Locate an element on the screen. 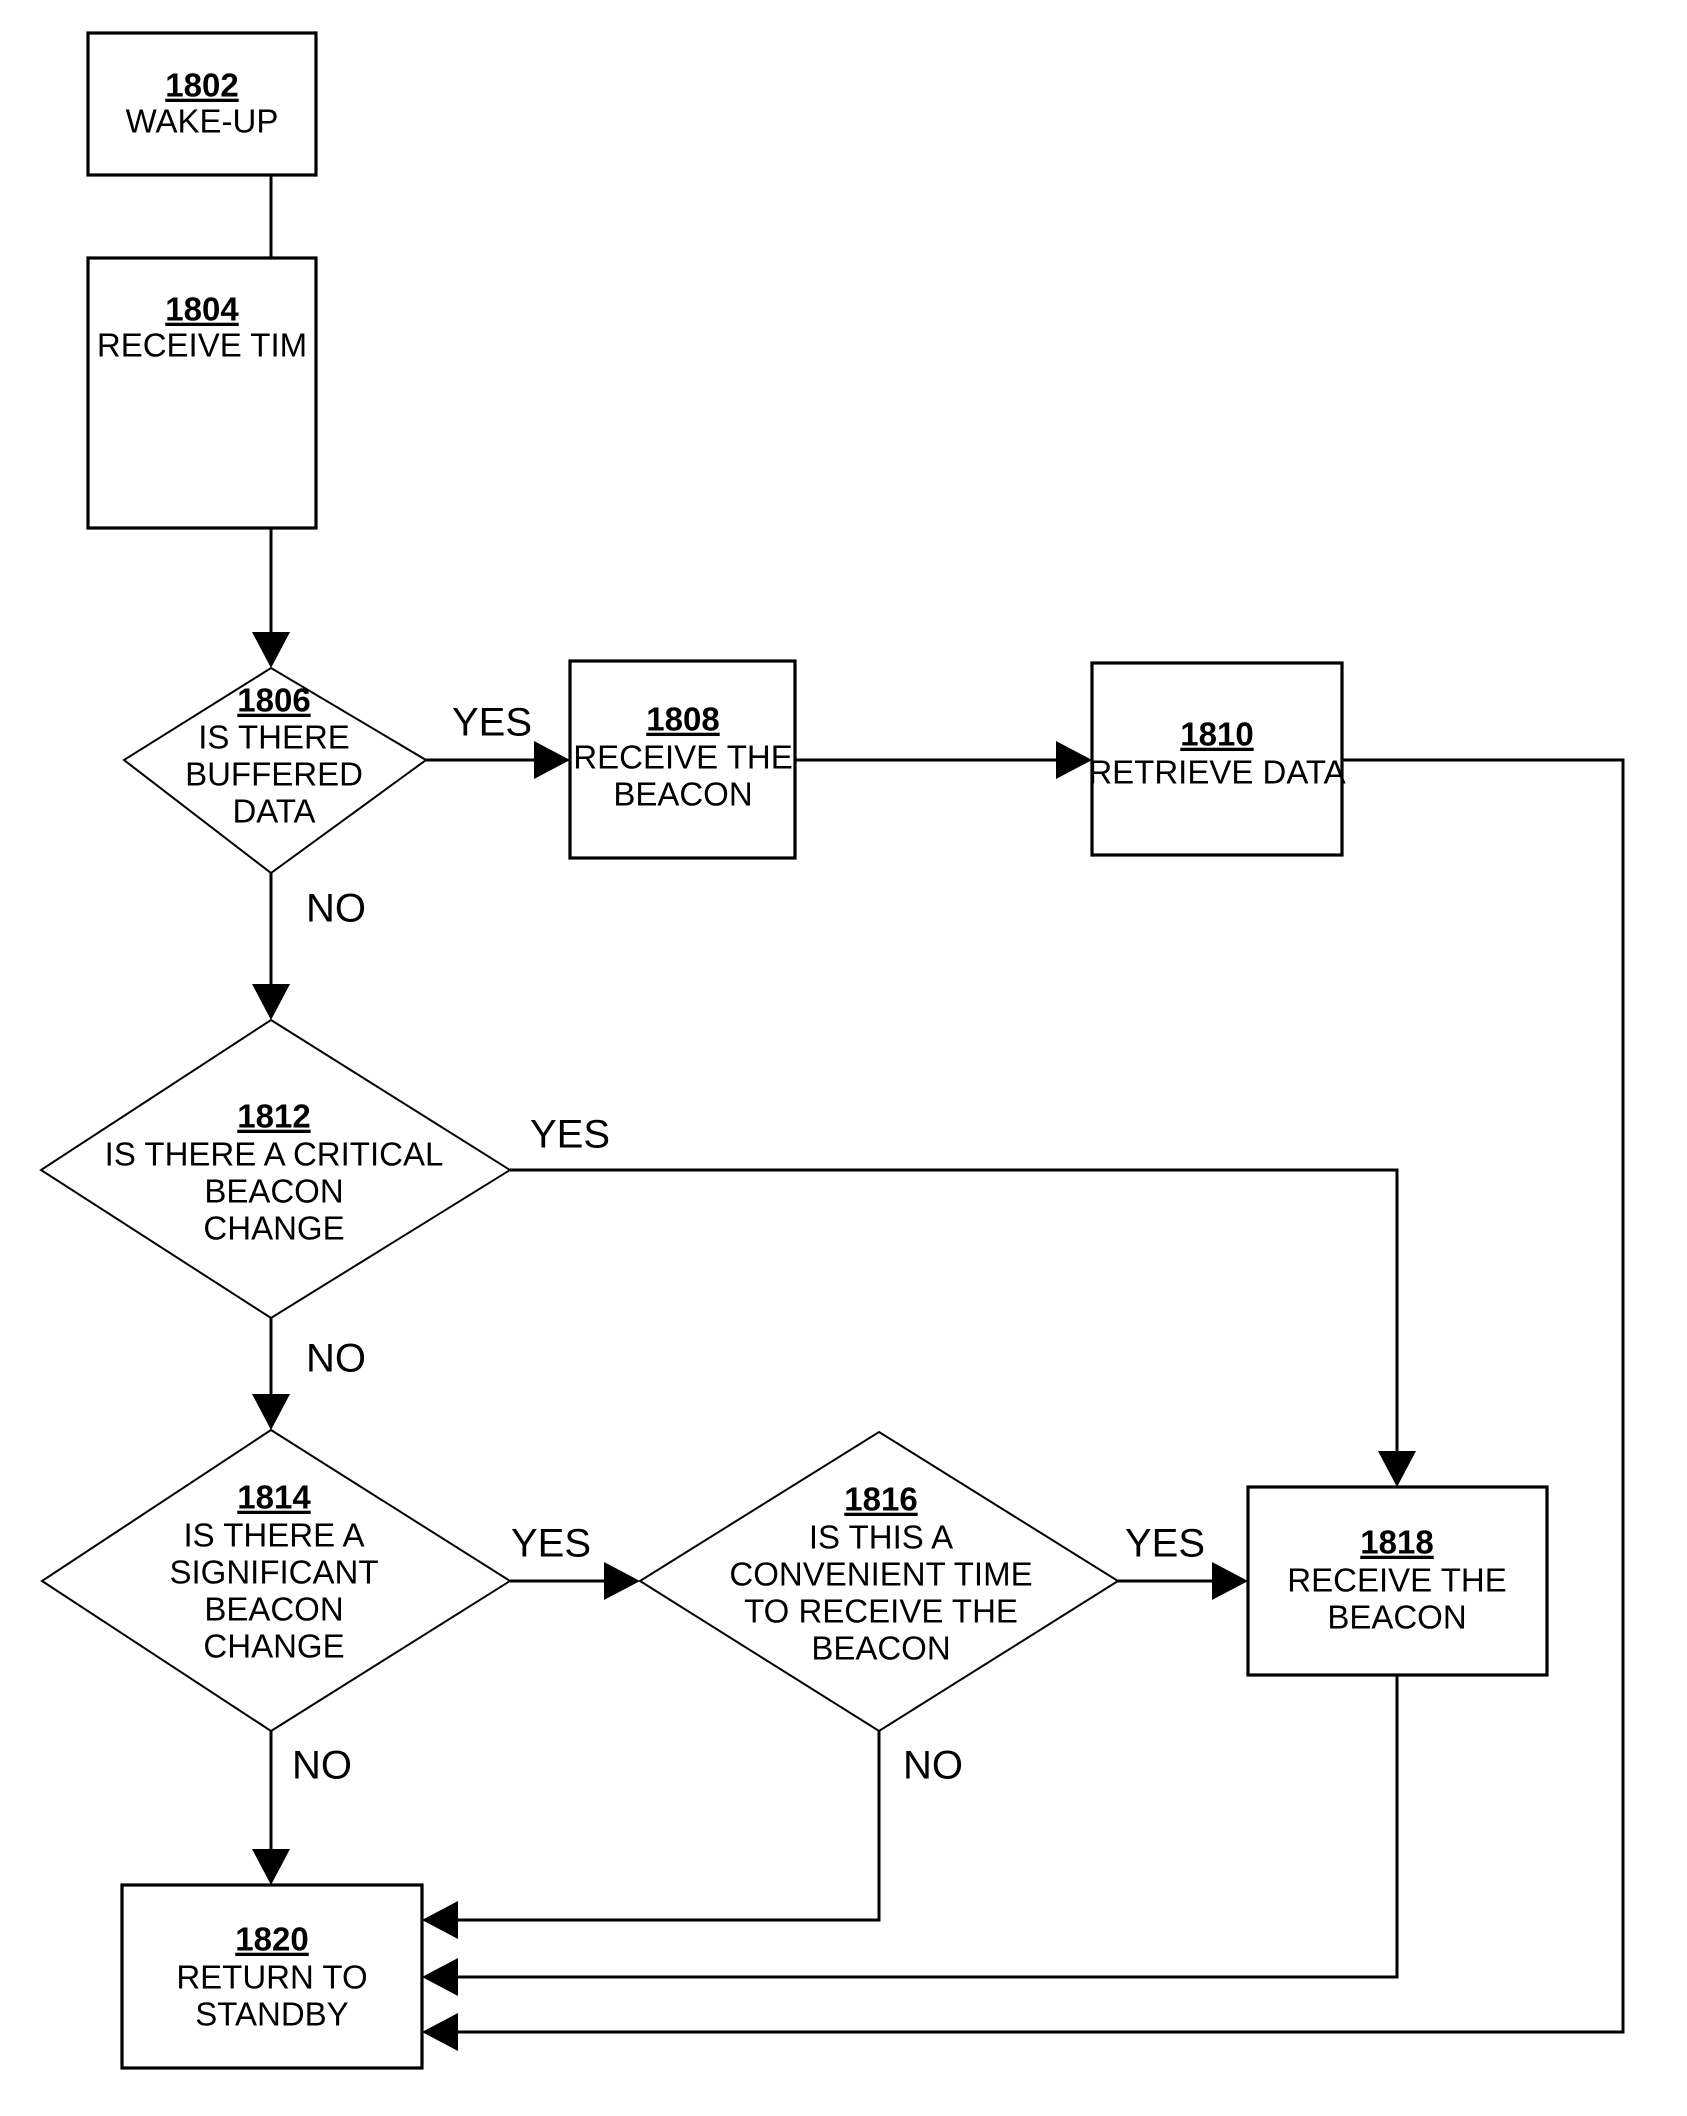  node-1818-line-1: BEACON is located at coordinates (1396, 1617).